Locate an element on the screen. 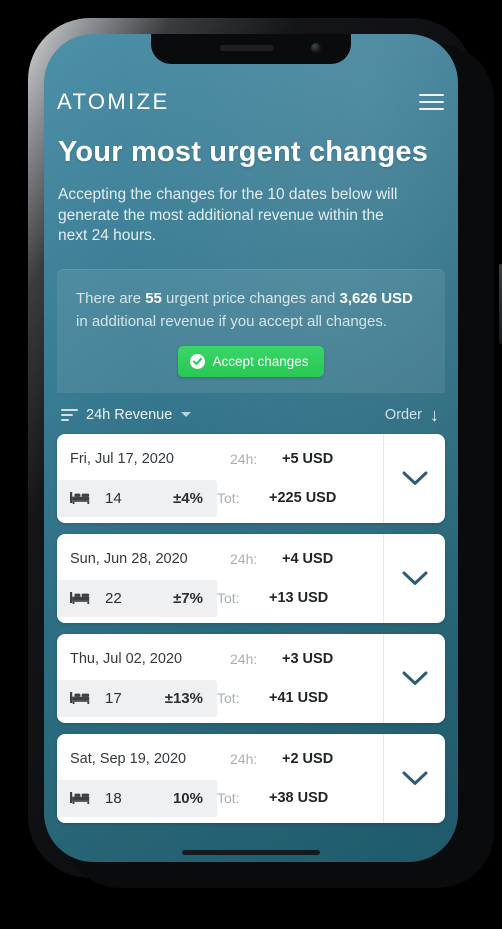 This screenshot has width=502, height=929. page-title: Your most urgent changes is located at coordinates (243, 152).